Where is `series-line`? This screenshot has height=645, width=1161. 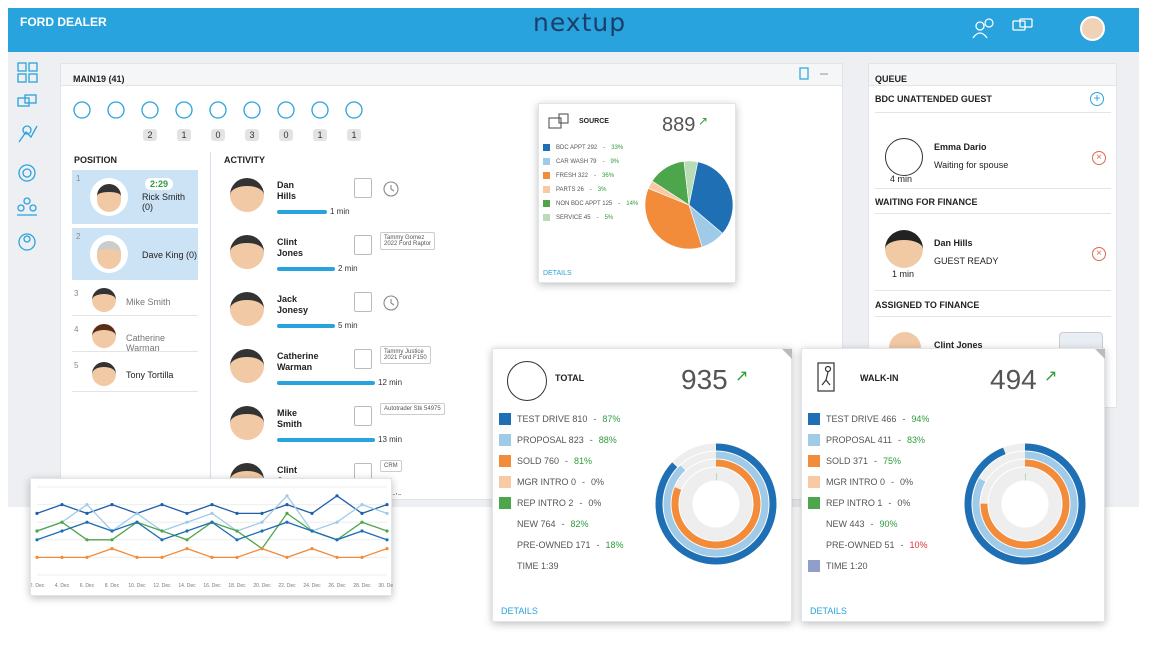 series-line is located at coordinates (212, 531).